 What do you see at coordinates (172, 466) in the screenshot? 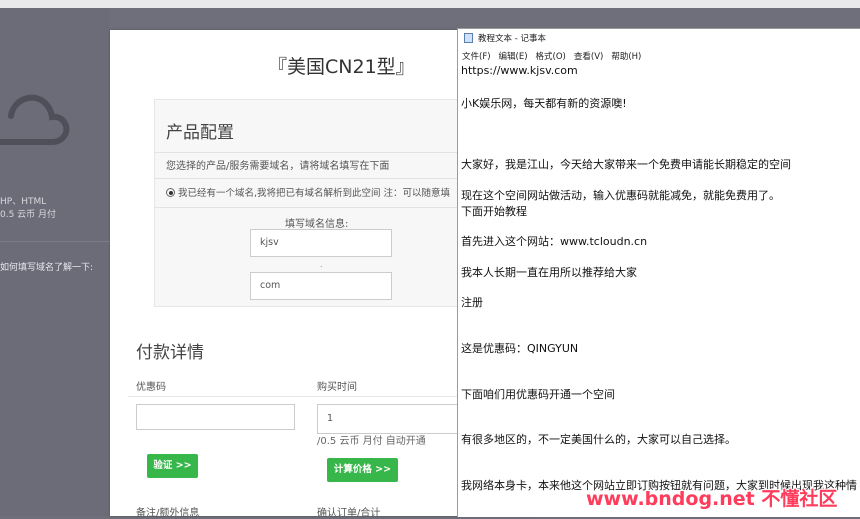
I see `verify-coupon-button: 验证 >>` at bounding box center [172, 466].